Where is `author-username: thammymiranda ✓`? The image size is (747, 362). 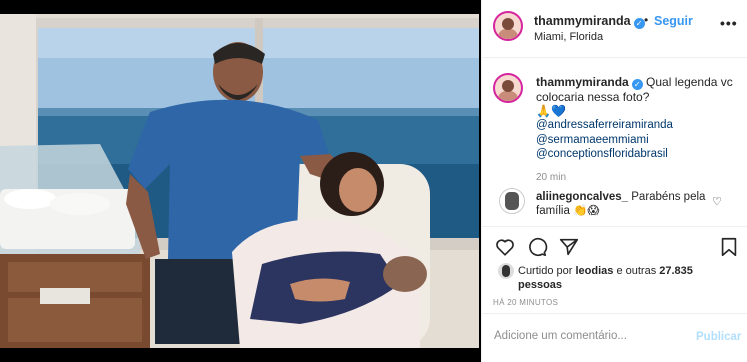 author-username: thammymiranda ✓ is located at coordinates (589, 21).